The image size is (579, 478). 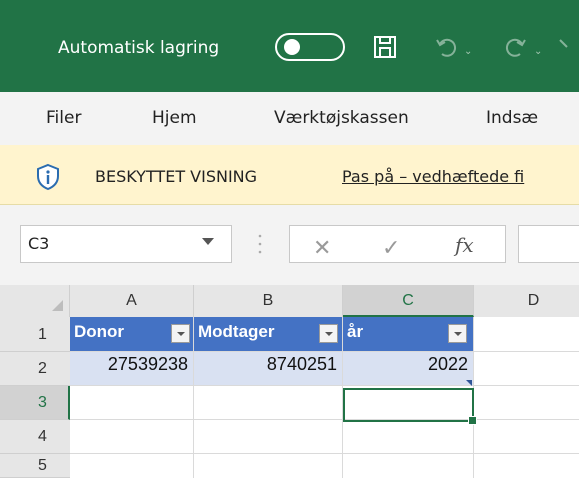 I want to click on tab-hjem: Hjem, so click(x=174, y=118).